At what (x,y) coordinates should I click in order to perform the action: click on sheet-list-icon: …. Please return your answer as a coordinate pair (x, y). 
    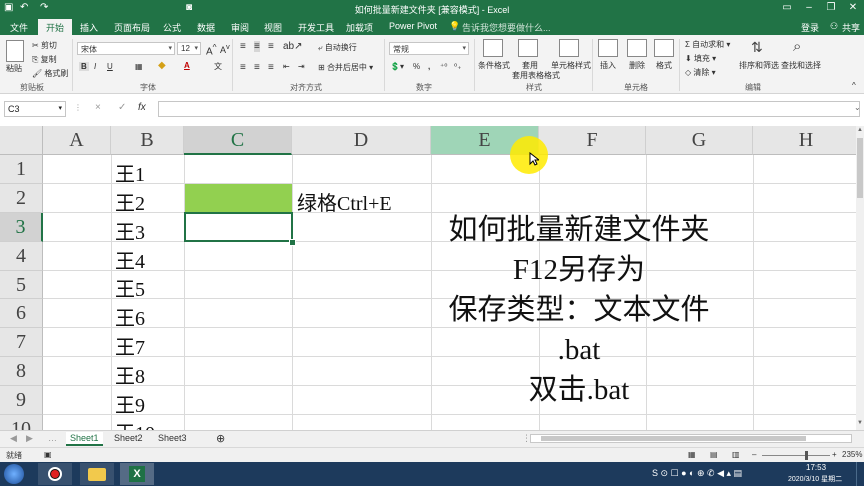
    Looking at the image, I should click on (52, 438).